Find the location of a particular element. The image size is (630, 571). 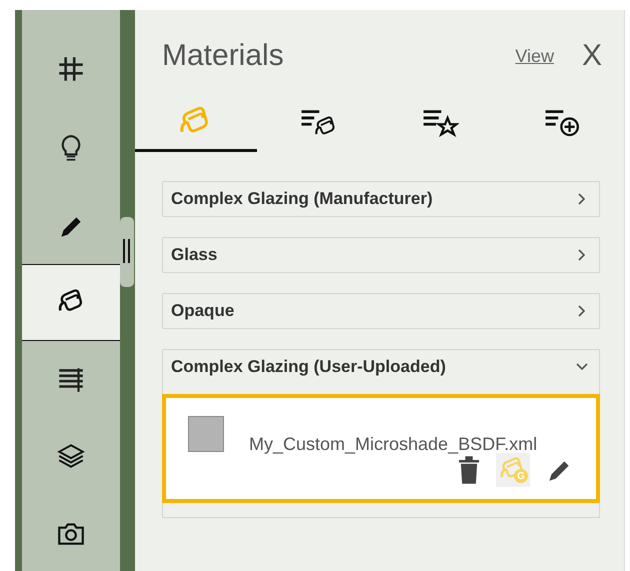

material-card: My_Custom_Microshade_BSDF.xml G is located at coordinates (381, 448).